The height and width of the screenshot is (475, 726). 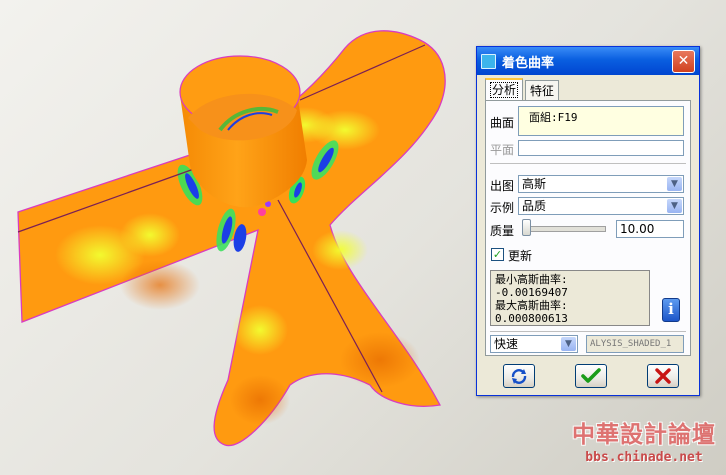 What do you see at coordinates (531, 286) in the screenshot?
I see `min-gauss-curvature: 最小高斯曲率: -0.00169407` at bounding box center [531, 286].